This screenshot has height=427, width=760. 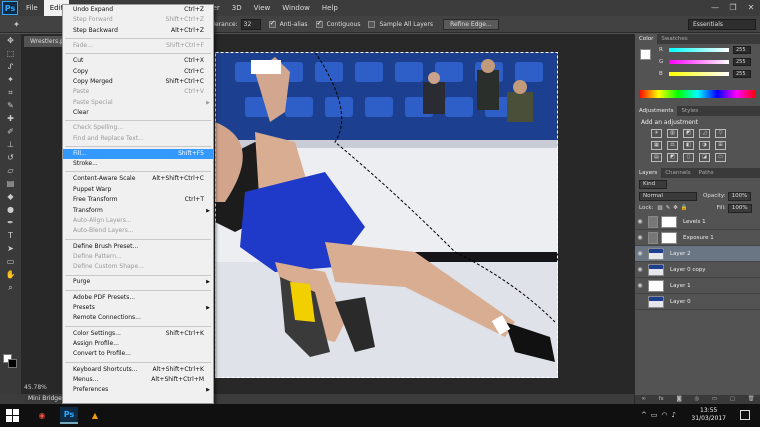 What do you see at coordinates (138, 72) in the screenshot?
I see `menu-item-copy: Copy Ctrl+C` at bounding box center [138, 72].